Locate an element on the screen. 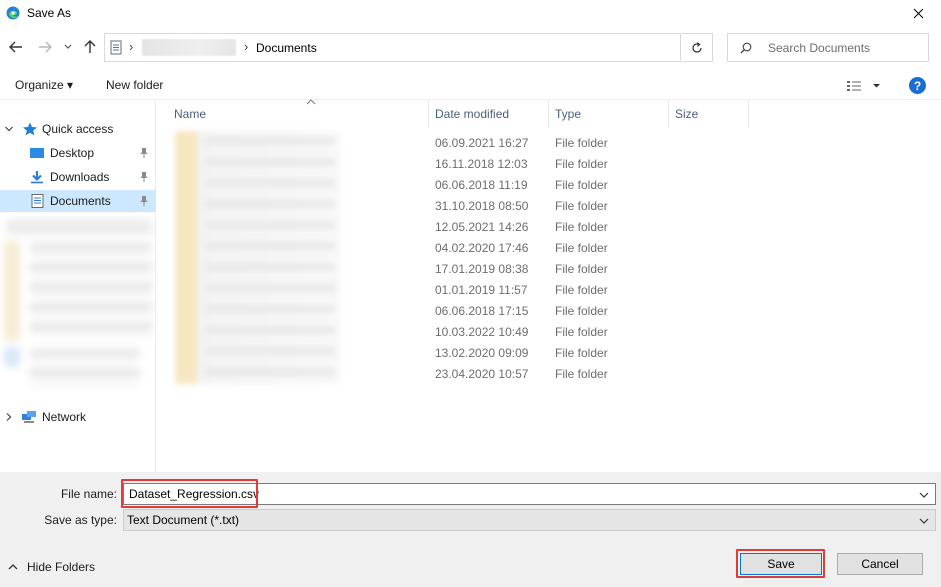 The image size is (941, 587). date-modified-cell: 10.03.2022 10:49 is located at coordinates (482, 332).